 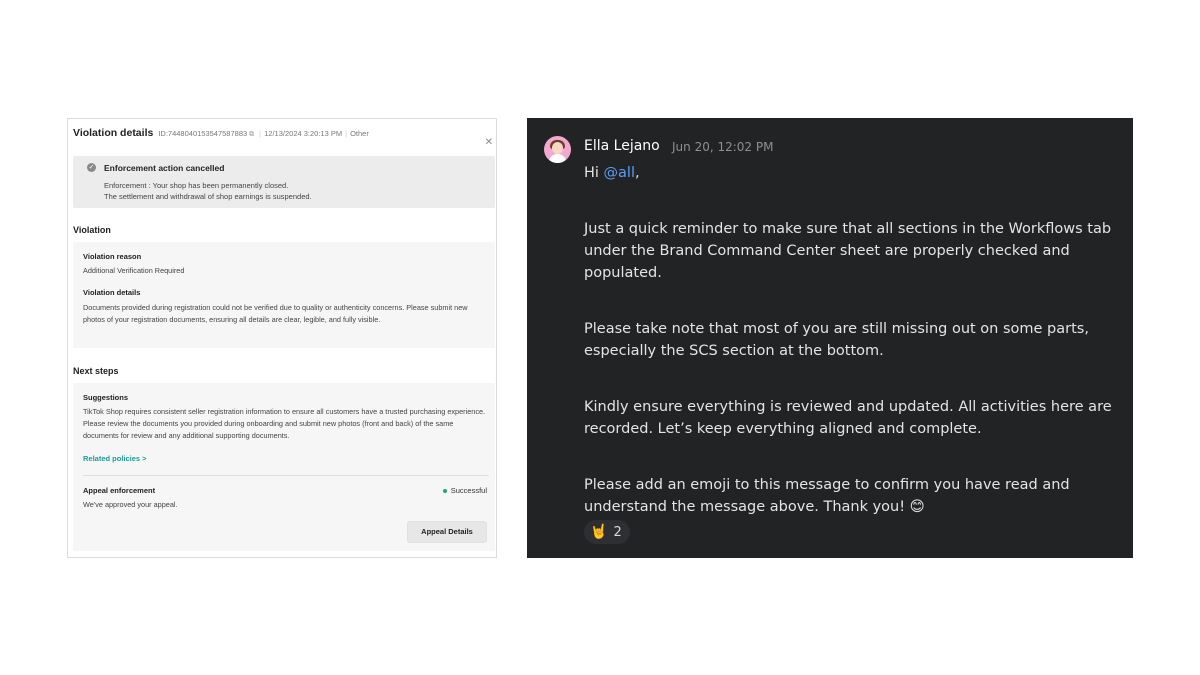 What do you see at coordinates (557, 158) in the screenshot?
I see `avatar-body` at bounding box center [557, 158].